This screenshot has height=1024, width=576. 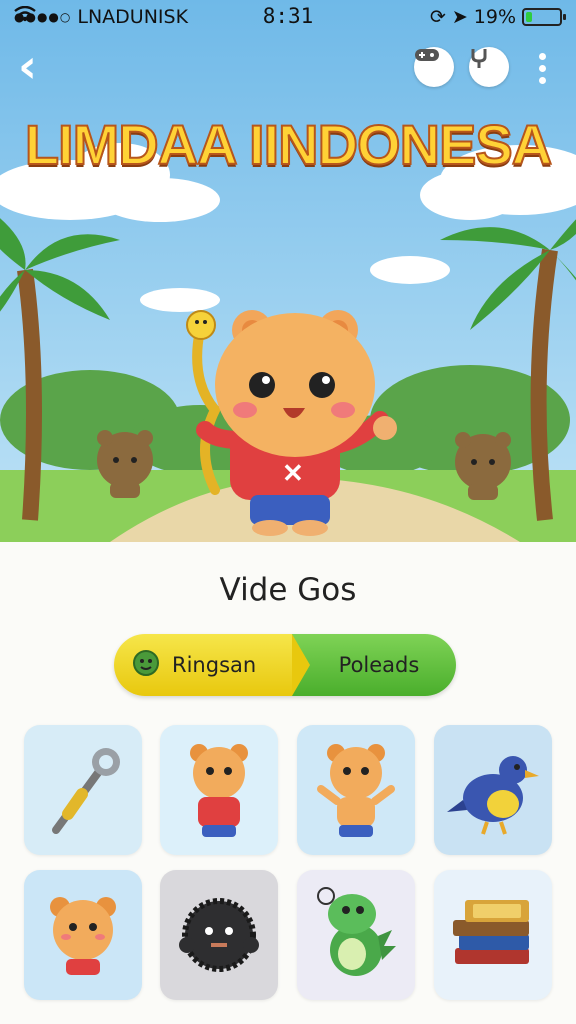 I want to click on more-options-button, so click(x=542, y=68).